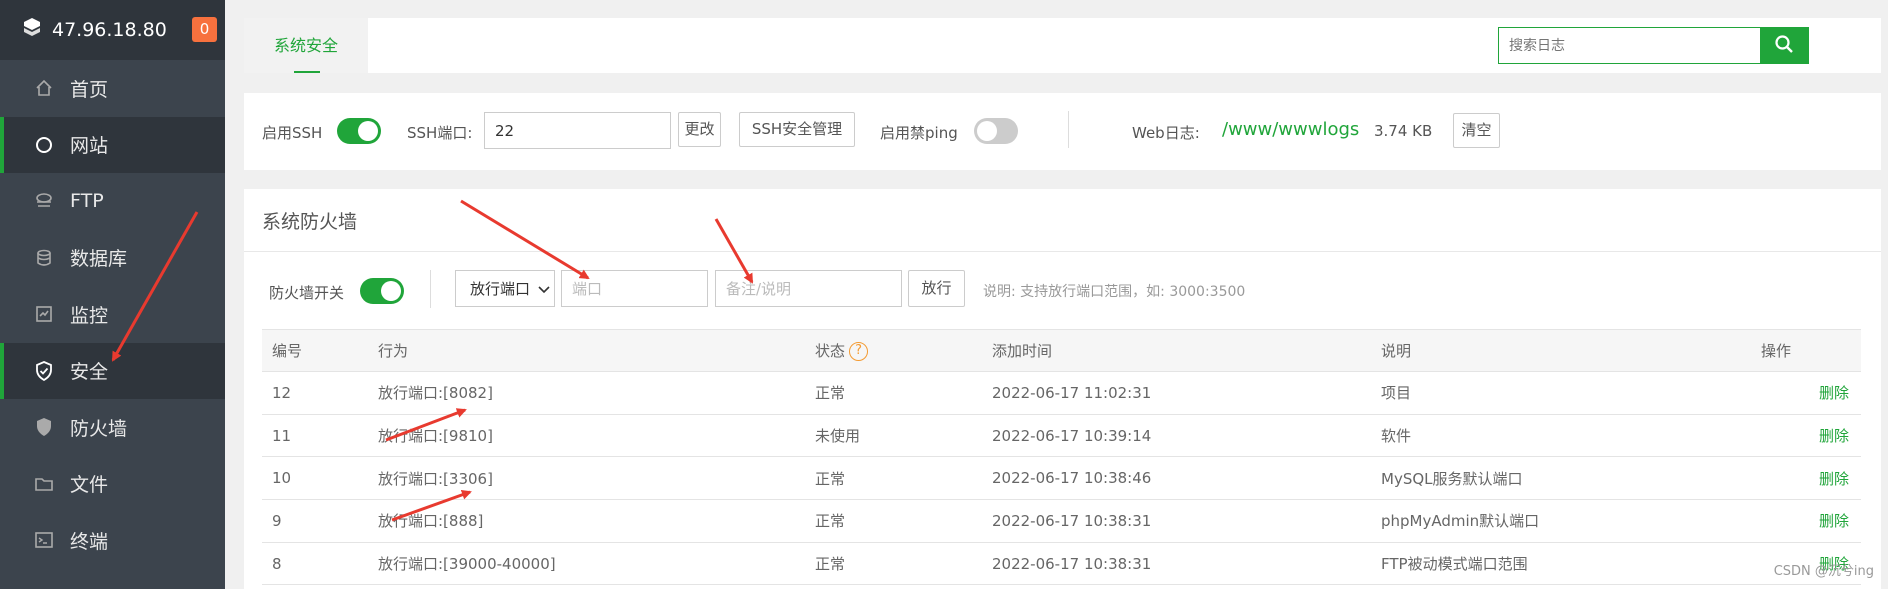  Describe the element at coordinates (89, 541) in the screenshot. I see `sidebar-item-label: 终端` at that location.